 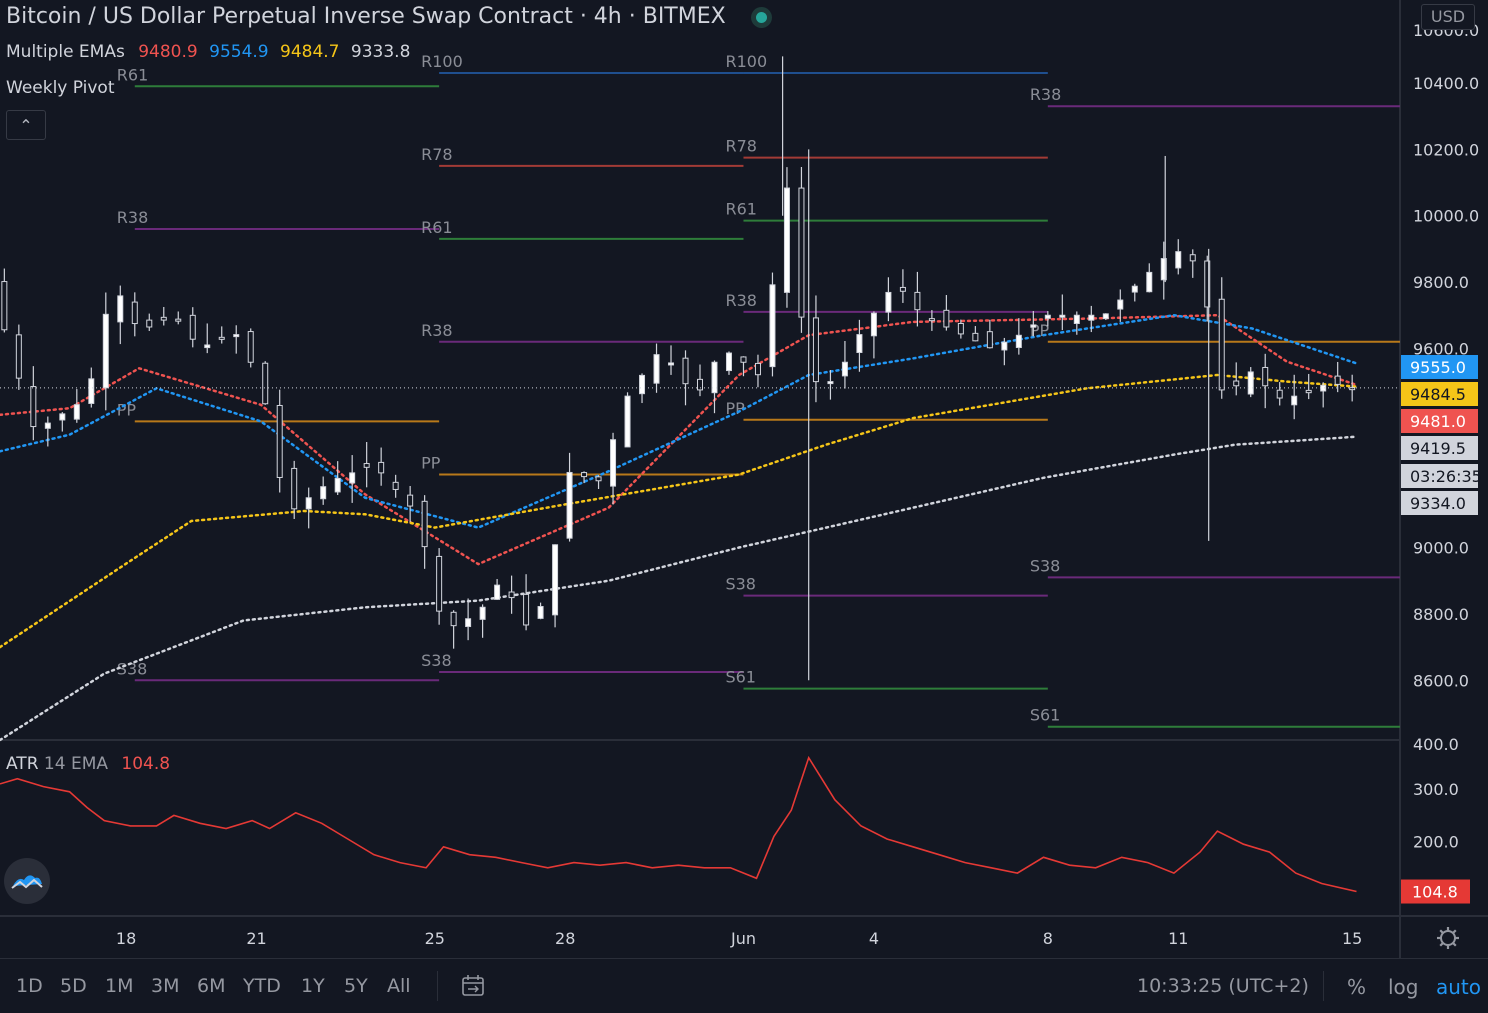 What do you see at coordinates (239, 52) in the screenshot?
I see `ema-value-blue: 9554.9` at bounding box center [239, 52].